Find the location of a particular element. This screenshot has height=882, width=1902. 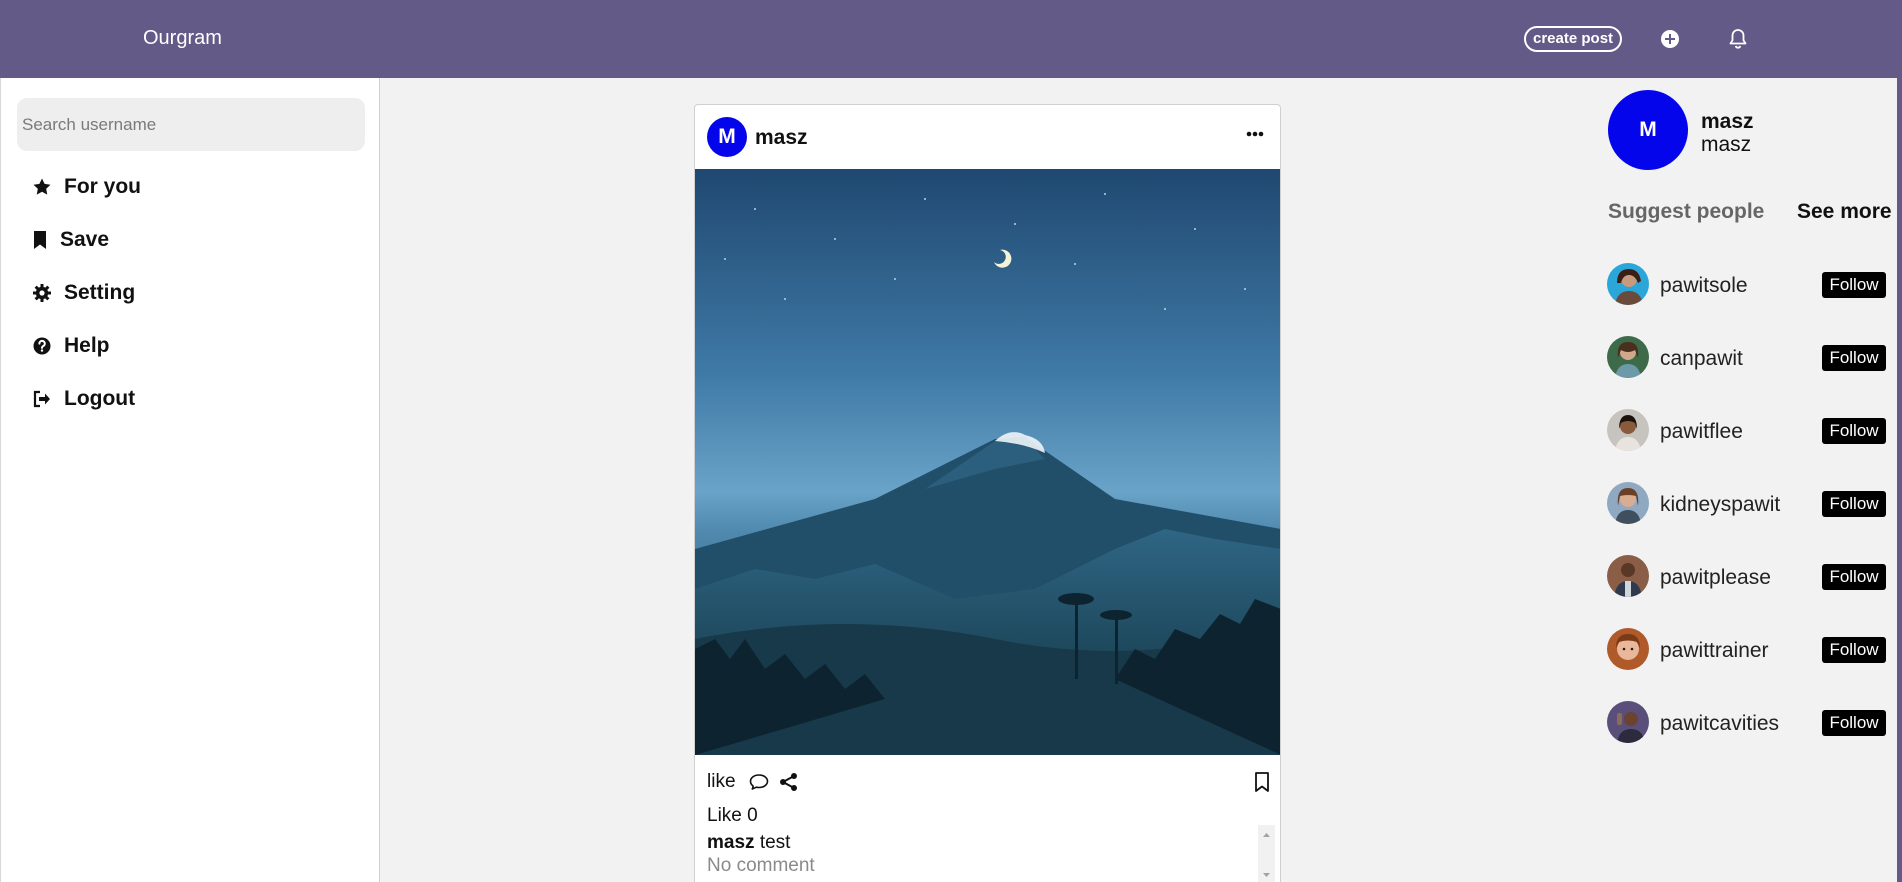

post-caption: masz test is located at coordinates (748, 843).